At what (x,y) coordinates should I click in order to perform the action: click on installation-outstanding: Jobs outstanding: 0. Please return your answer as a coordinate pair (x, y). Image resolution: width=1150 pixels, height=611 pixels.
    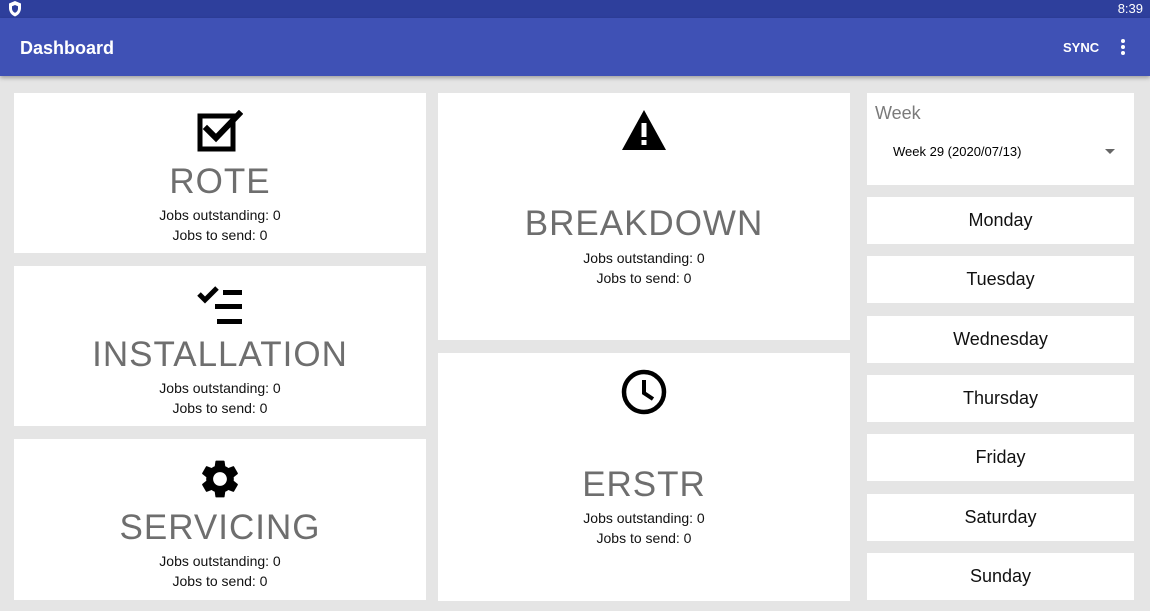
    Looking at the image, I should click on (220, 388).